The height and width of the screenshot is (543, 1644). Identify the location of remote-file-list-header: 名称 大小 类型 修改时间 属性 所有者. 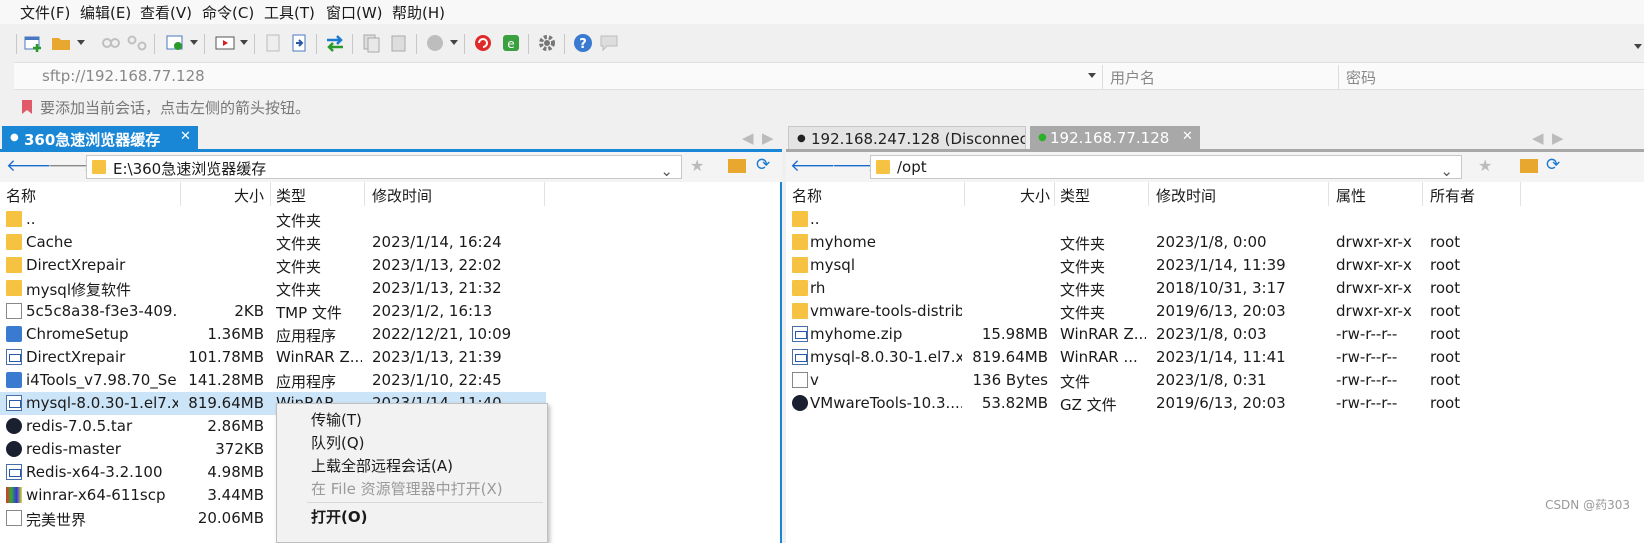
(1215, 194).